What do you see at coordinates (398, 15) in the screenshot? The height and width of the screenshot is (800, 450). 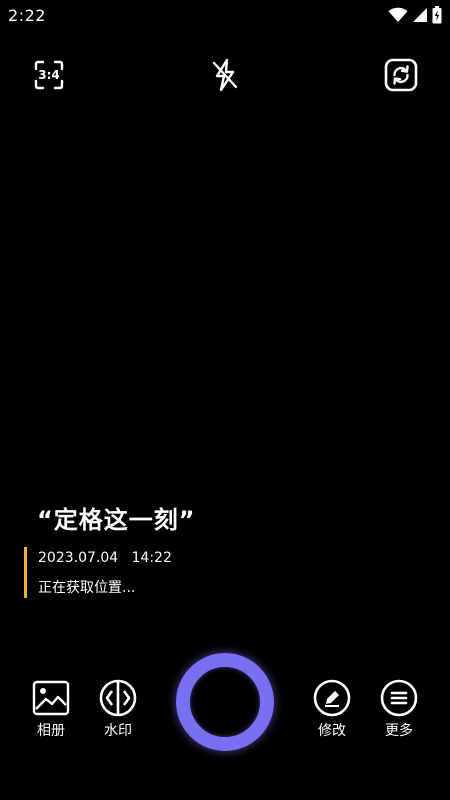 I see `wifi-icon` at bounding box center [398, 15].